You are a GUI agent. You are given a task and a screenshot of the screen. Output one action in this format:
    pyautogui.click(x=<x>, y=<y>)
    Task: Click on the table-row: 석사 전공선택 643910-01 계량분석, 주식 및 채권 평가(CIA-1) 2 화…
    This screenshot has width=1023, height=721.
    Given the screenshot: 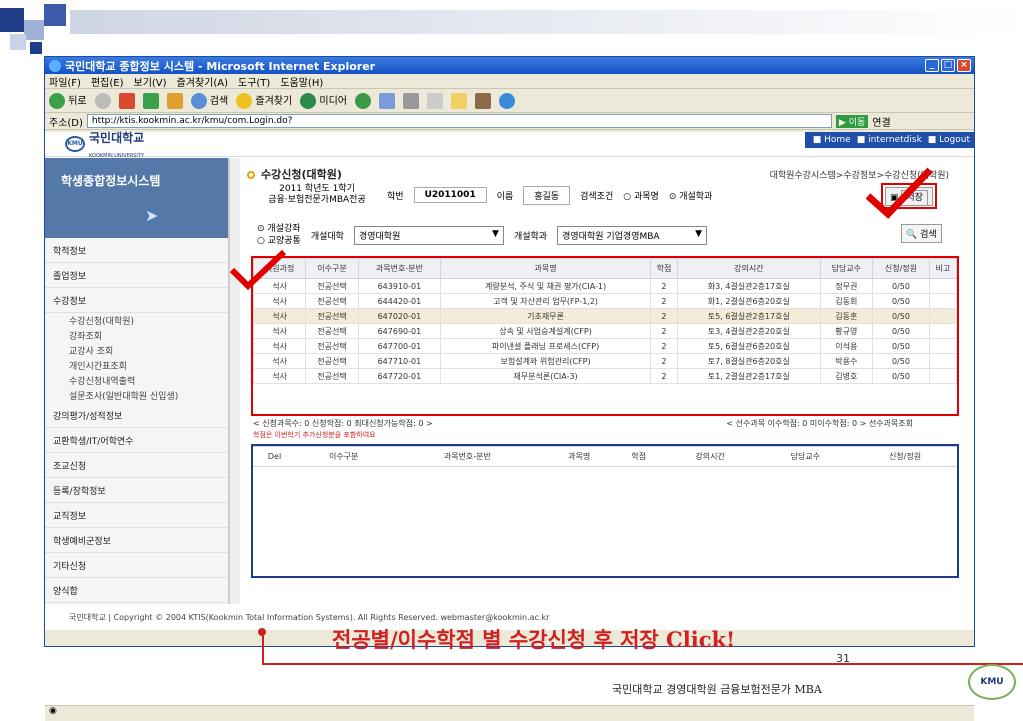 What is the action you would take?
    pyautogui.click(x=605, y=286)
    